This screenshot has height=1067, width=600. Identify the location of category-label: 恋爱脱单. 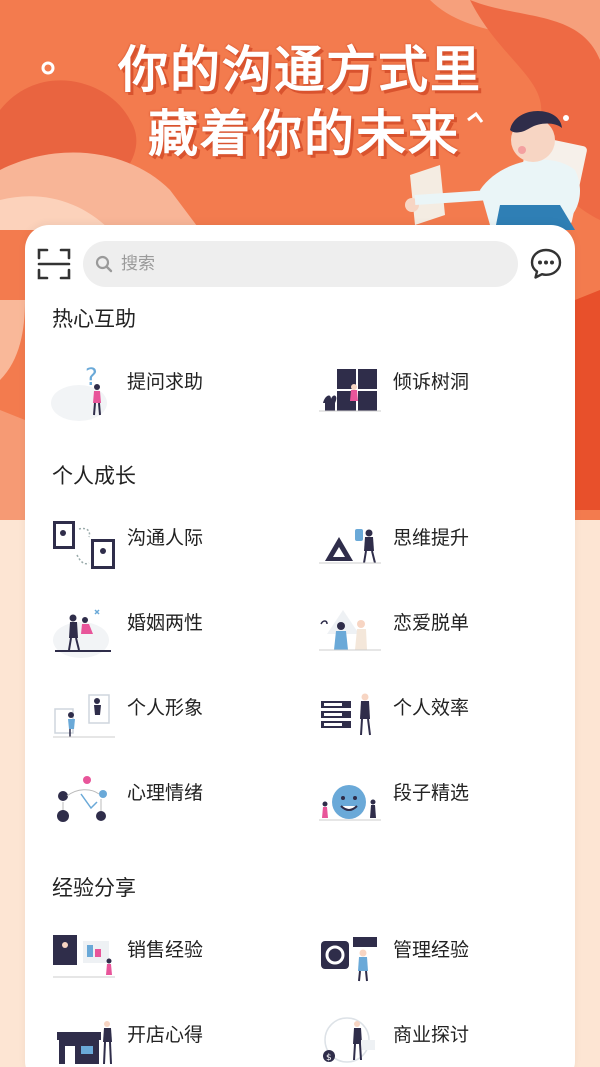
(431, 623).